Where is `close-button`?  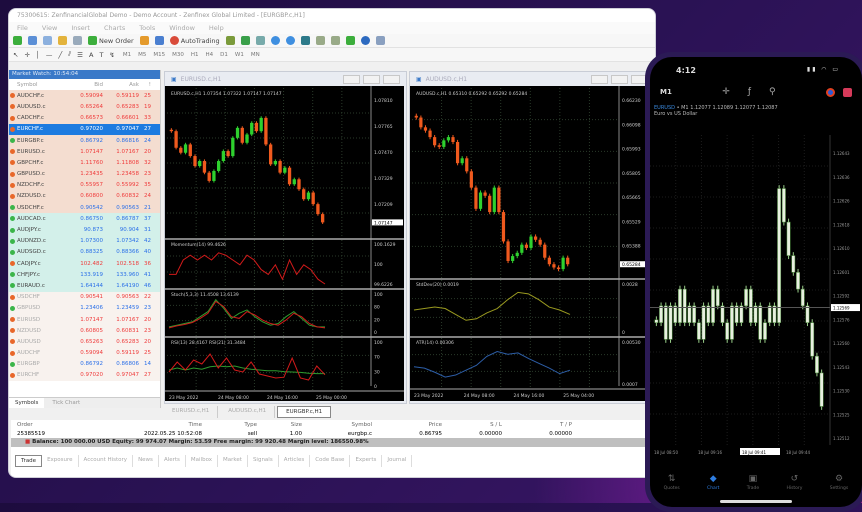 close-button is located at coordinates (391, 79).